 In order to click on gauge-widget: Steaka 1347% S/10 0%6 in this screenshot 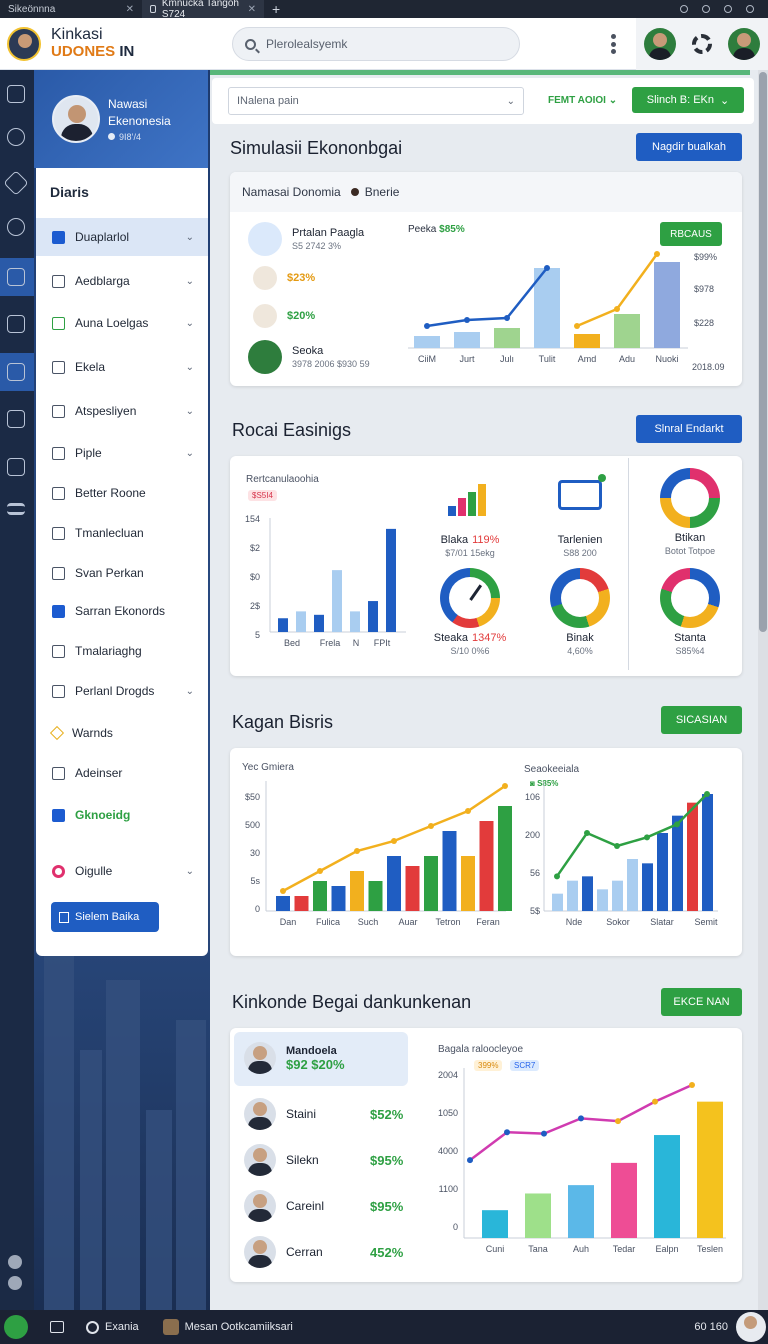, I will do `click(470, 618)`.